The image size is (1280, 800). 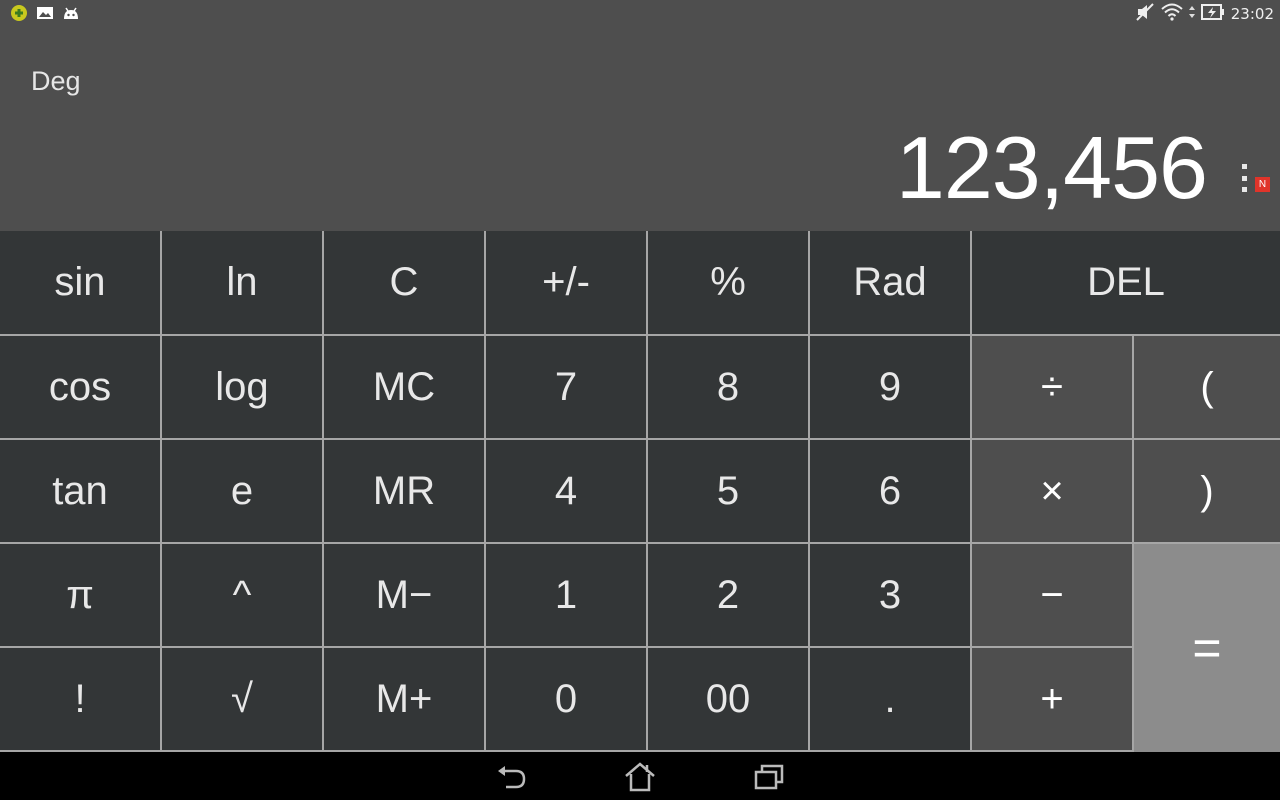 I want to click on mute-icon, so click(x=1145, y=14).